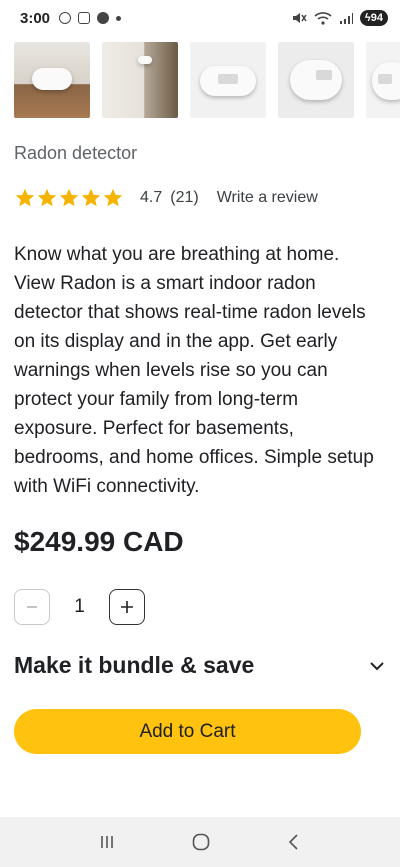 The height and width of the screenshot is (867, 400). What do you see at coordinates (377, 666) in the screenshot?
I see `chevron-down-icon` at bounding box center [377, 666].